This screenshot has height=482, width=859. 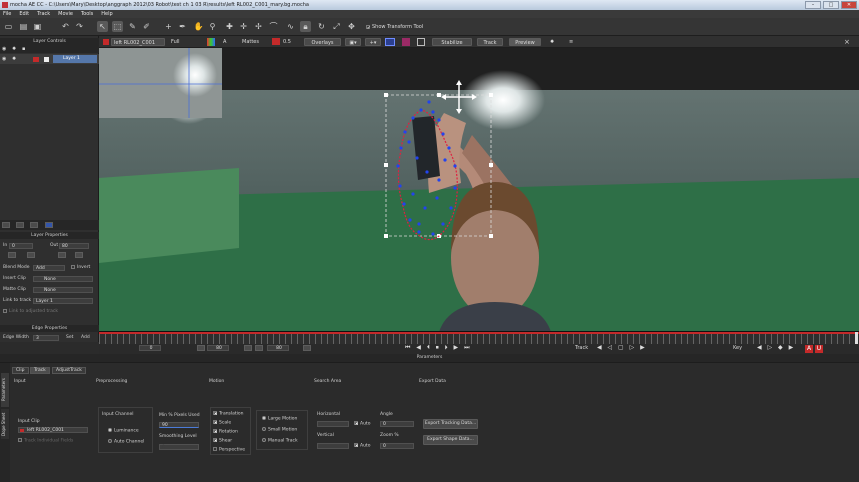 I want to click on link-to-track-select: Layer 1, so click(x=63, y=301).